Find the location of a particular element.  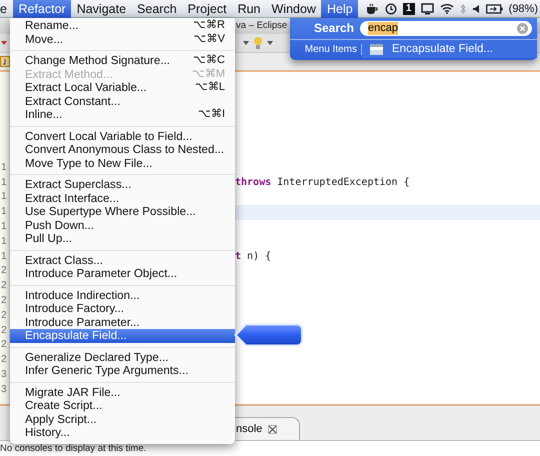

bluetooth-icon is located at coordinates (463, 8).